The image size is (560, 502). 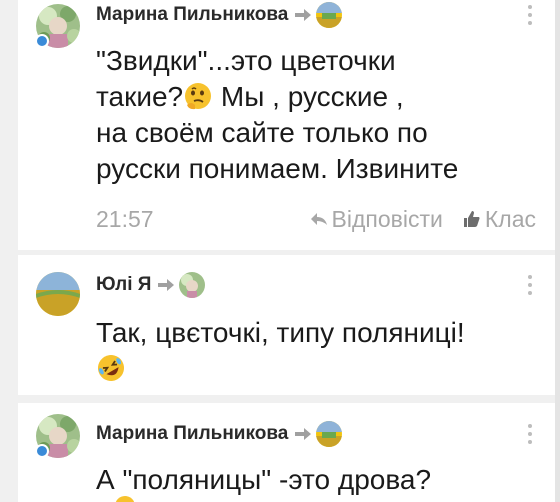 What do you see at coordinates (264, 479) in the screenshot?
I see `comment-line: А "поляницы" -это дрова?` at bounding box center [264, 479].